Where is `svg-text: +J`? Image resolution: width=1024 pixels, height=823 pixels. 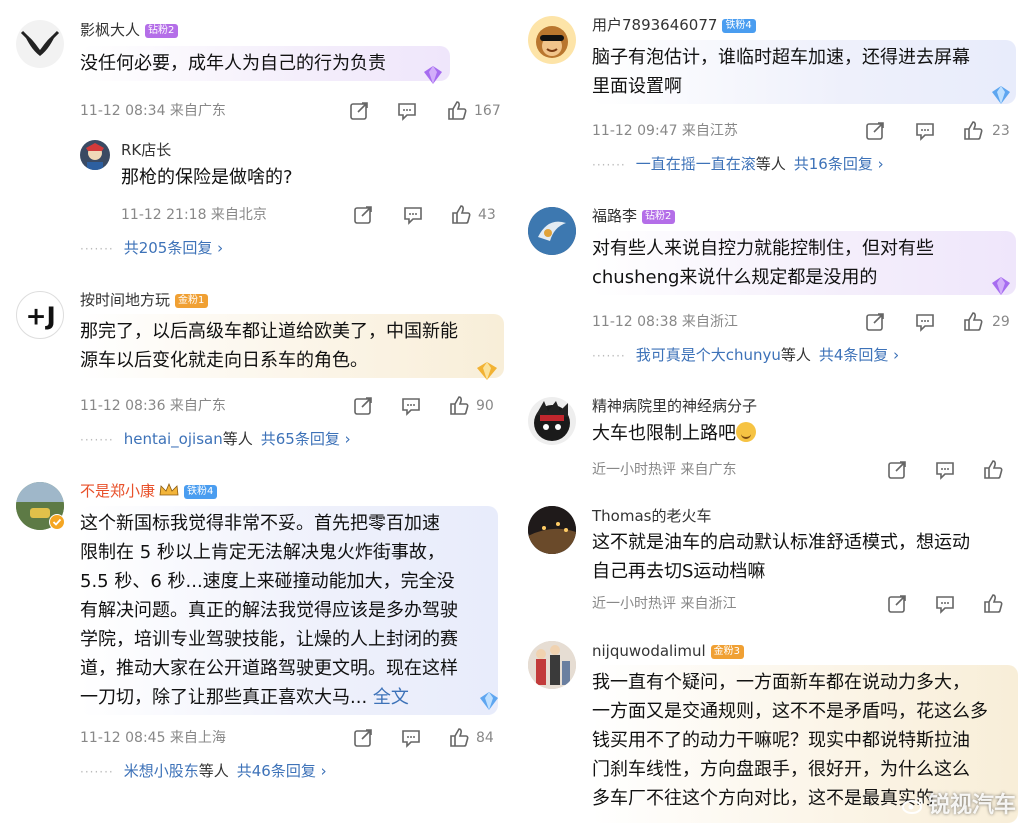
svg-text: +J is located at coordinates (41, 316).